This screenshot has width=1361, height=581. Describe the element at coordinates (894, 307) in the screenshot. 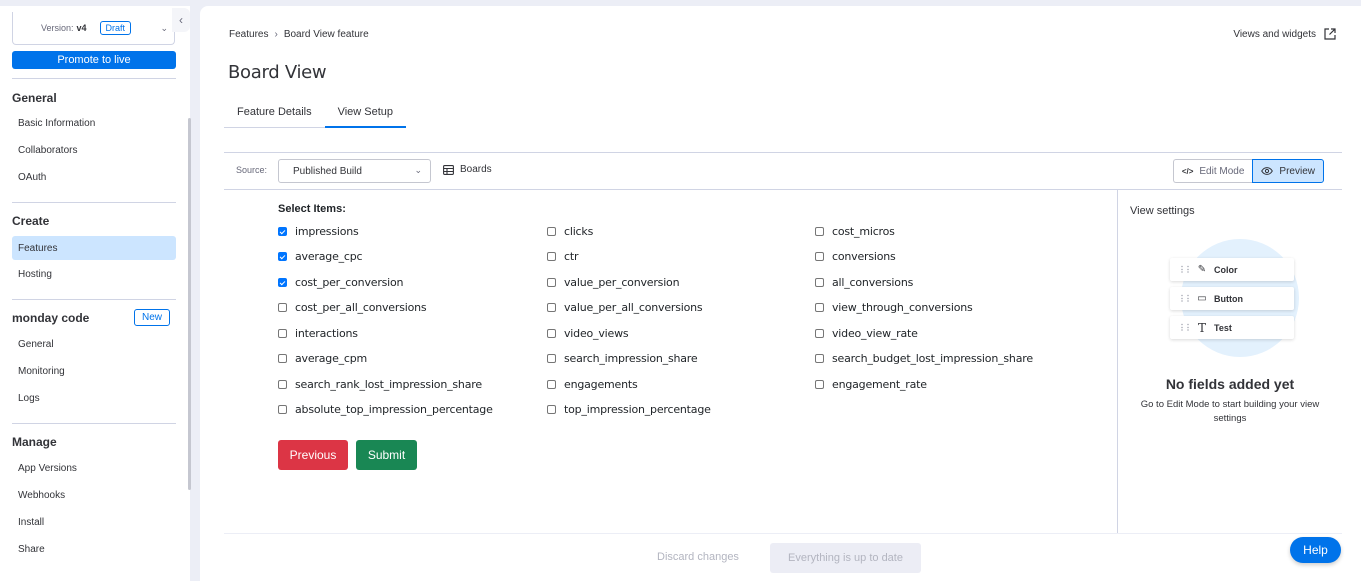

I see `checkbox-item: view_through_conversions` at that location.